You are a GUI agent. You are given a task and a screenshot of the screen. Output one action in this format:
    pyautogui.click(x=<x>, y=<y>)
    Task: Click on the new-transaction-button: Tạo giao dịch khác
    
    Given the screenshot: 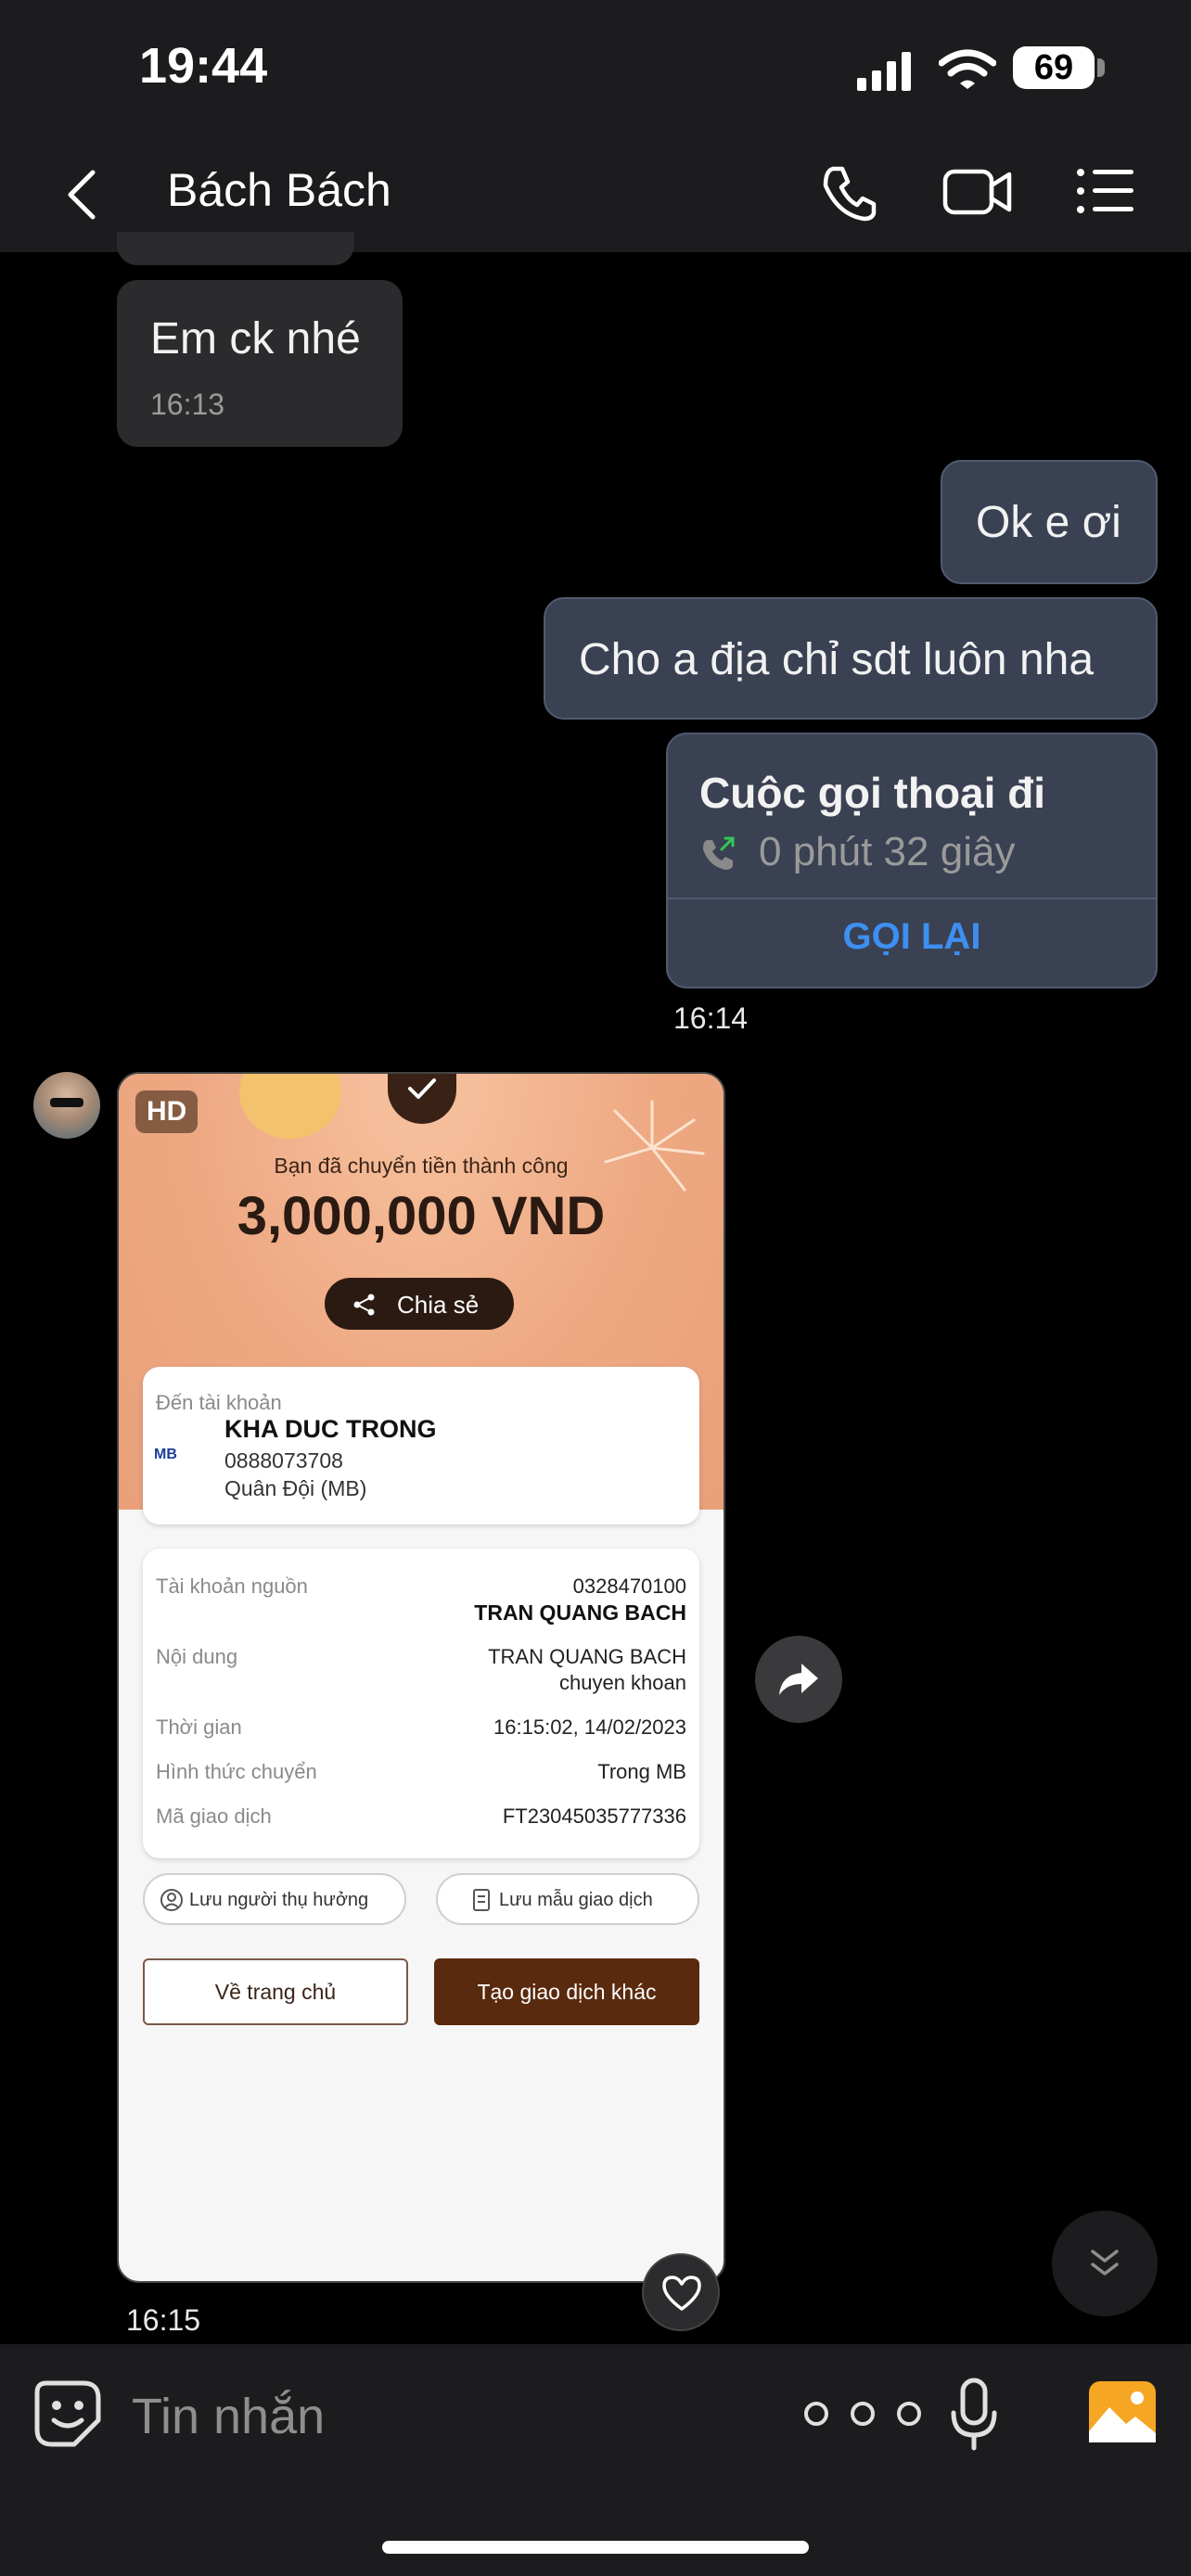 What is the action you would take?
    pyautogui.click(x=566, y=1992)
    